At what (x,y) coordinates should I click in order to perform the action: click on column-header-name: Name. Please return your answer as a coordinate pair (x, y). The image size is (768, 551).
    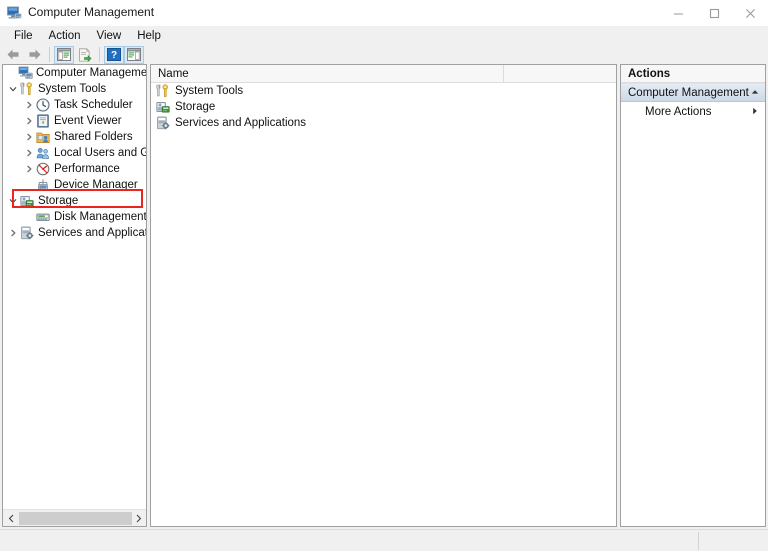
    Looking at the image, I should click on (170, 74).